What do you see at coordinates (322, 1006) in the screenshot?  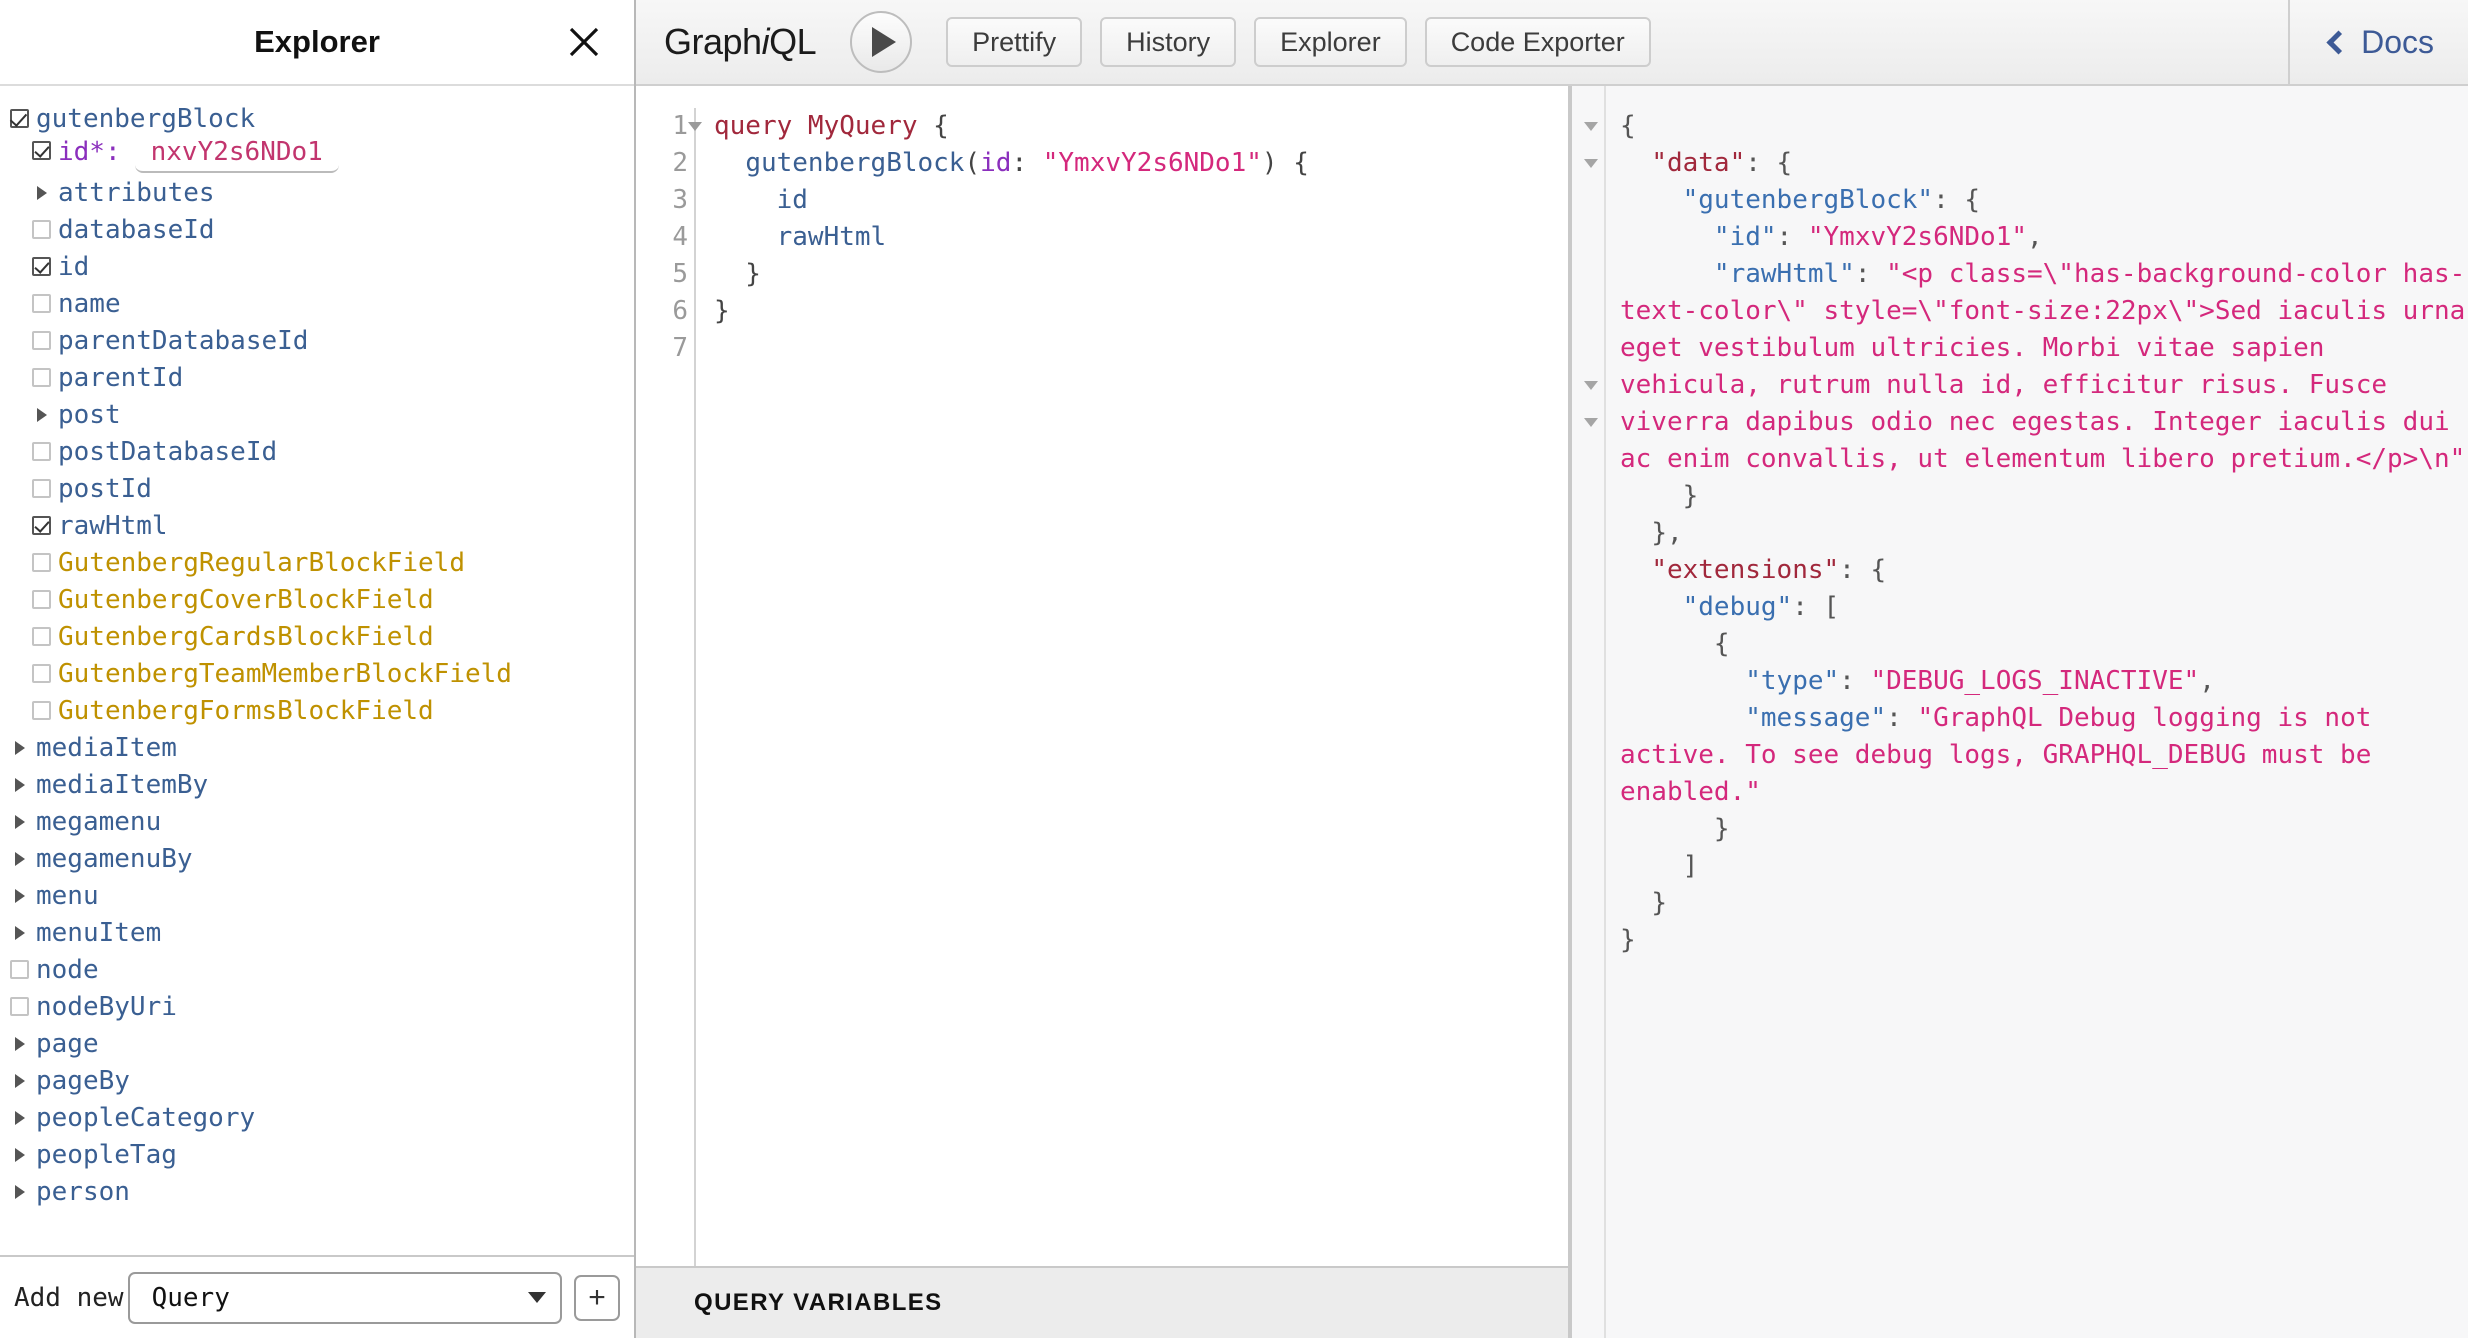 I see `tree-row-nodeByUri: nodeByUri` at bounding box center [322, 1006].